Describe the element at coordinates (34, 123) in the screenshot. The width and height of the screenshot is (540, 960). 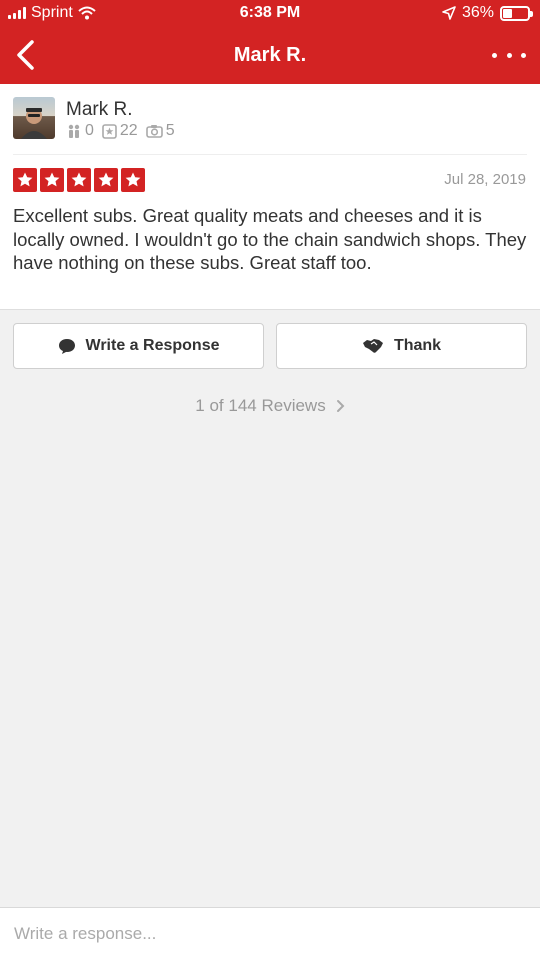
I see `avatar-photo` at that location.